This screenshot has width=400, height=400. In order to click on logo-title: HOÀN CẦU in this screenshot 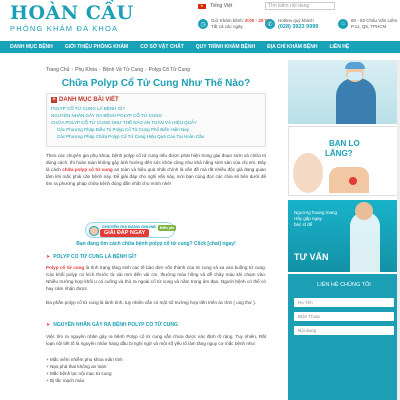, I will do `click(72, 13)`.